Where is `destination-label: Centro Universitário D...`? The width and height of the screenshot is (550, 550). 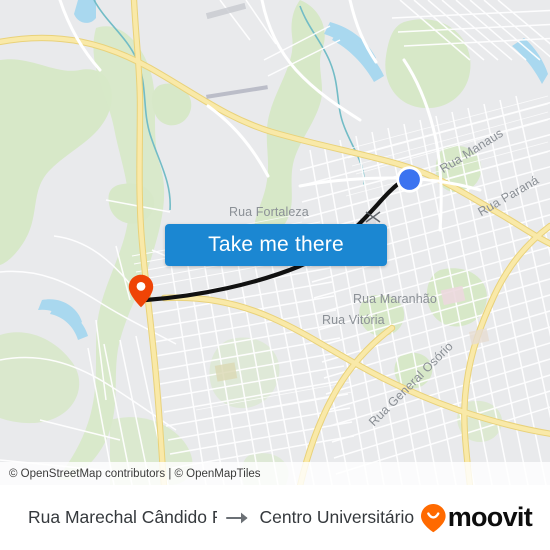 destination-label: Centro Universitário D... is located at coordinates (339, 517).